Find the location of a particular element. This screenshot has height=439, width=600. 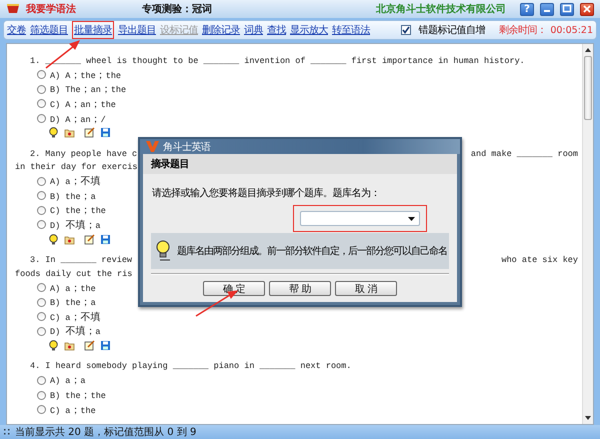

maximize-button is located at coordinates (567, 9).